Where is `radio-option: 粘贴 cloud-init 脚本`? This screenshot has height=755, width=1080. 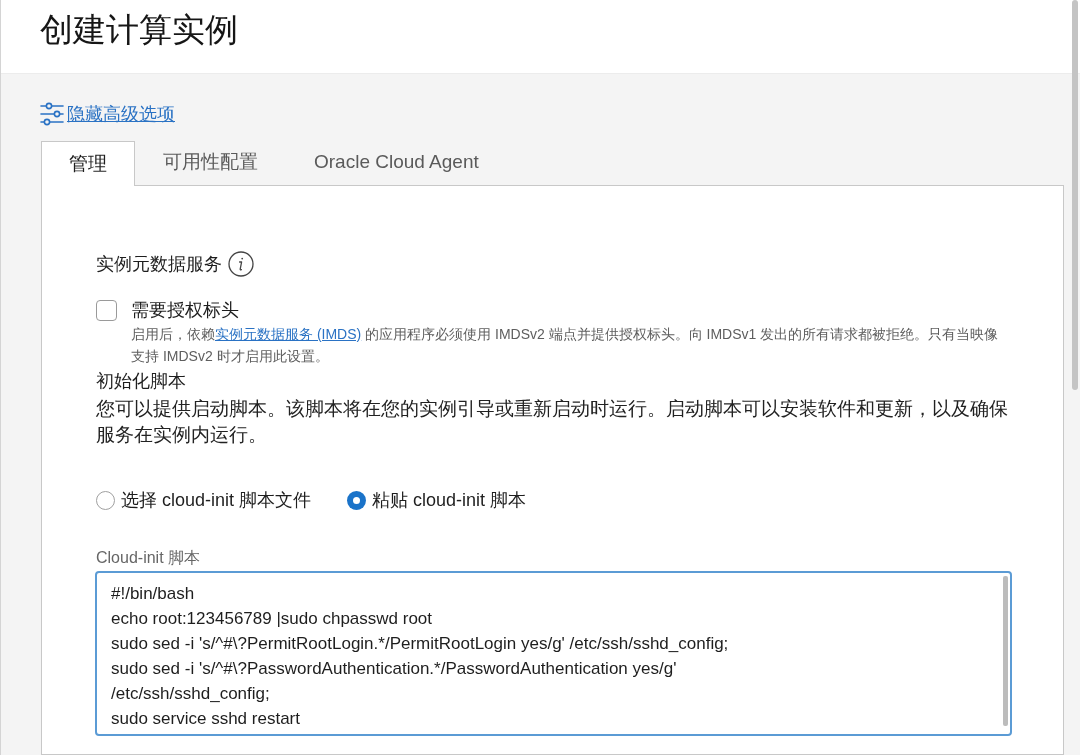 radio-option: 粘贴 cloud-init 脚本 is located at coordinates (437, 500).